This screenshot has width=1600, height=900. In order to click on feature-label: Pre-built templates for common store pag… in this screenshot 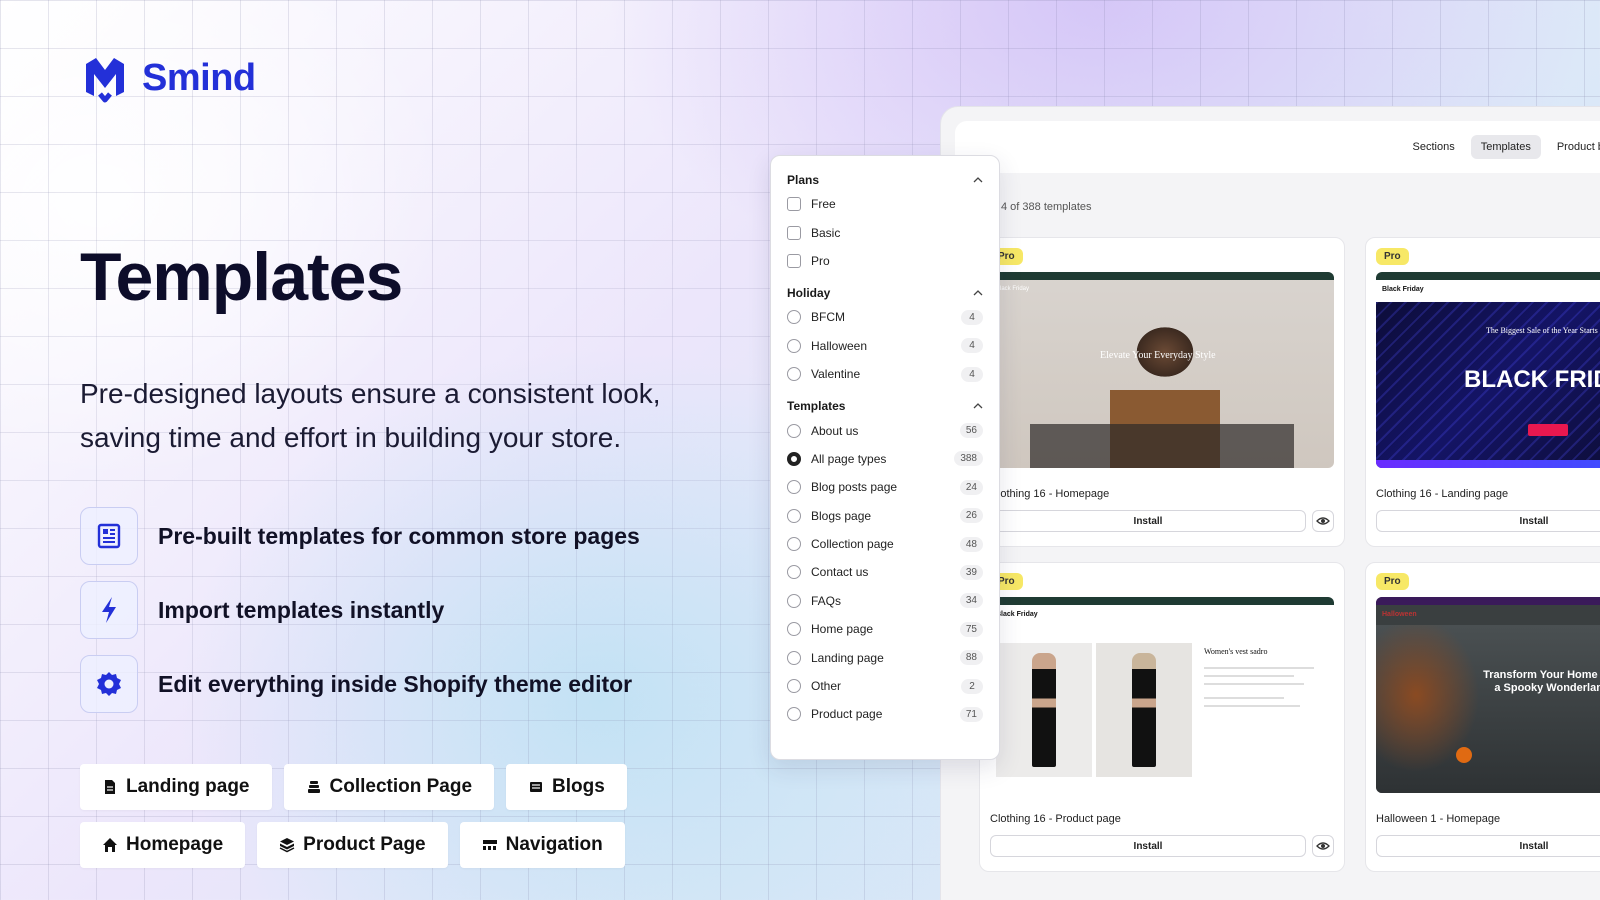, I will do `click(399, 535)`.